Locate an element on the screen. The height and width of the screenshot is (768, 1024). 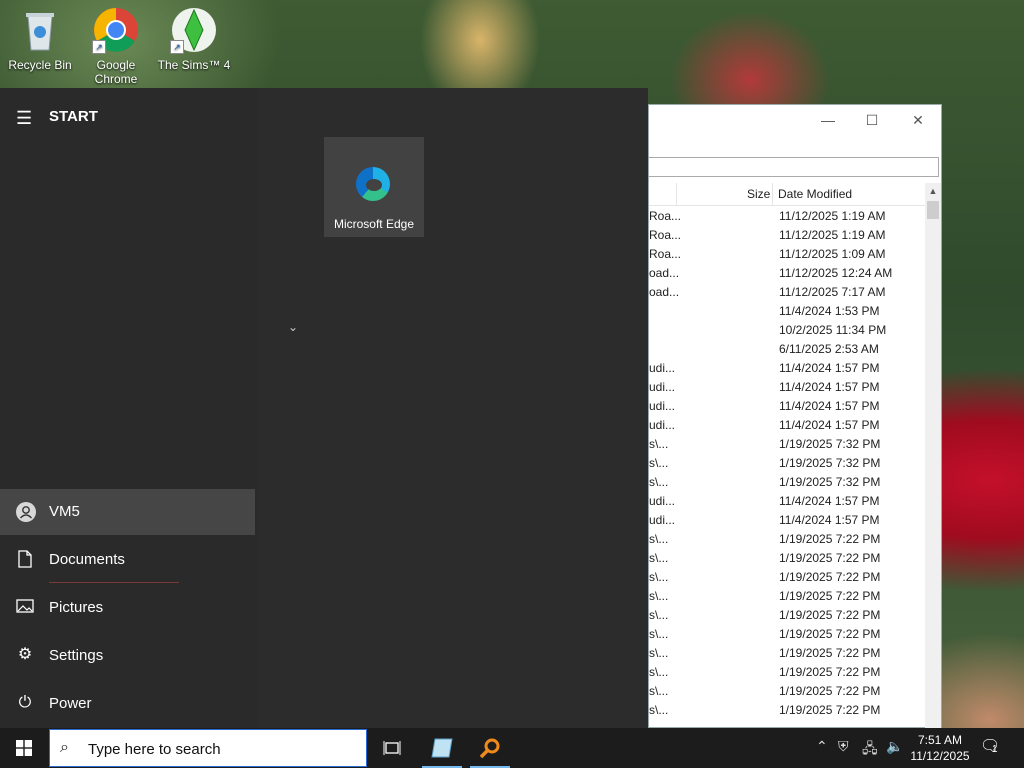
taskbar-app-notepad is located at coordinates (442, 748).